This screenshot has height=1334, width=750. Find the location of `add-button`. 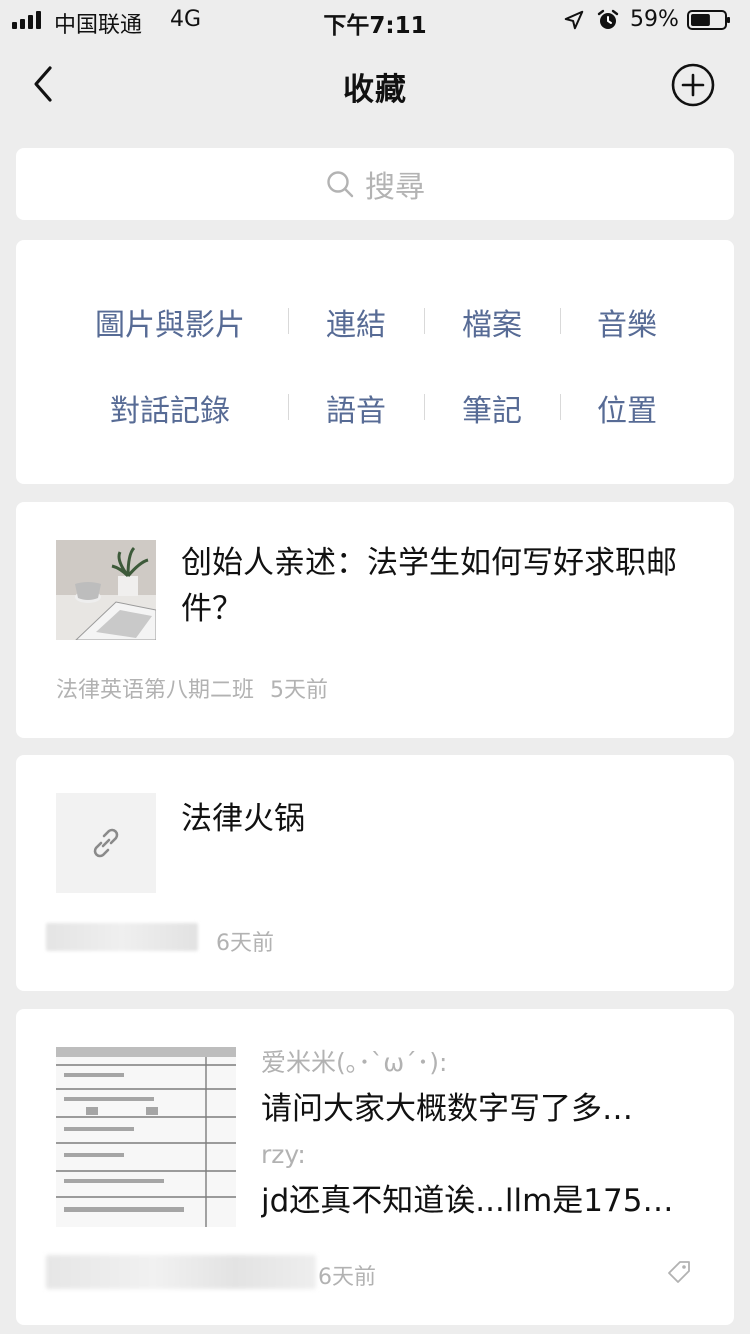

add-button is located at coordinates (693, 85).